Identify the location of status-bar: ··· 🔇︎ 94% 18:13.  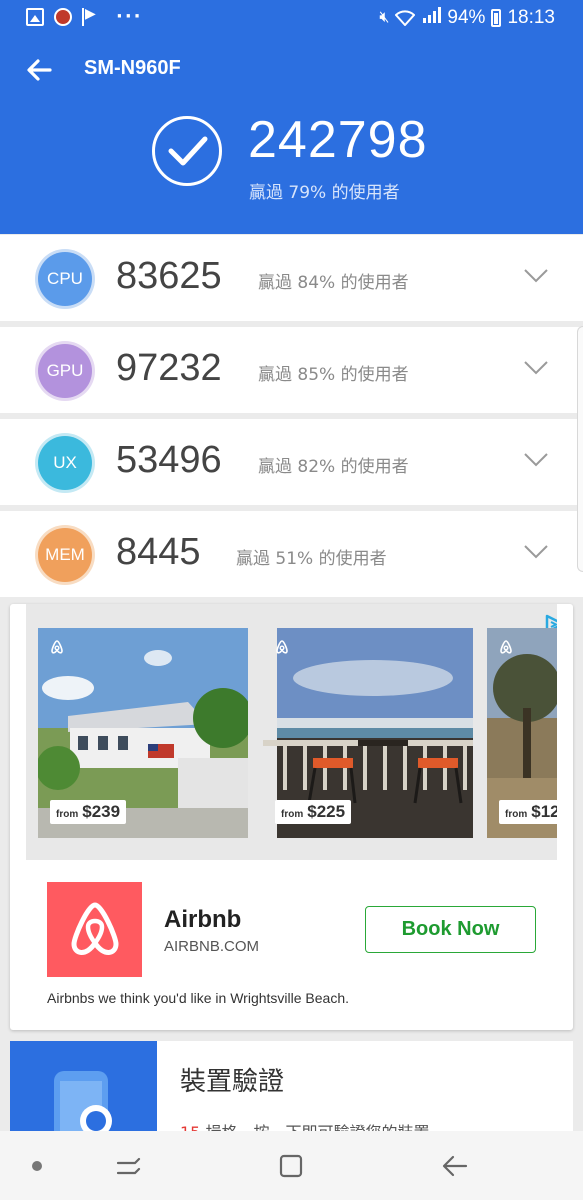
(291, 18).